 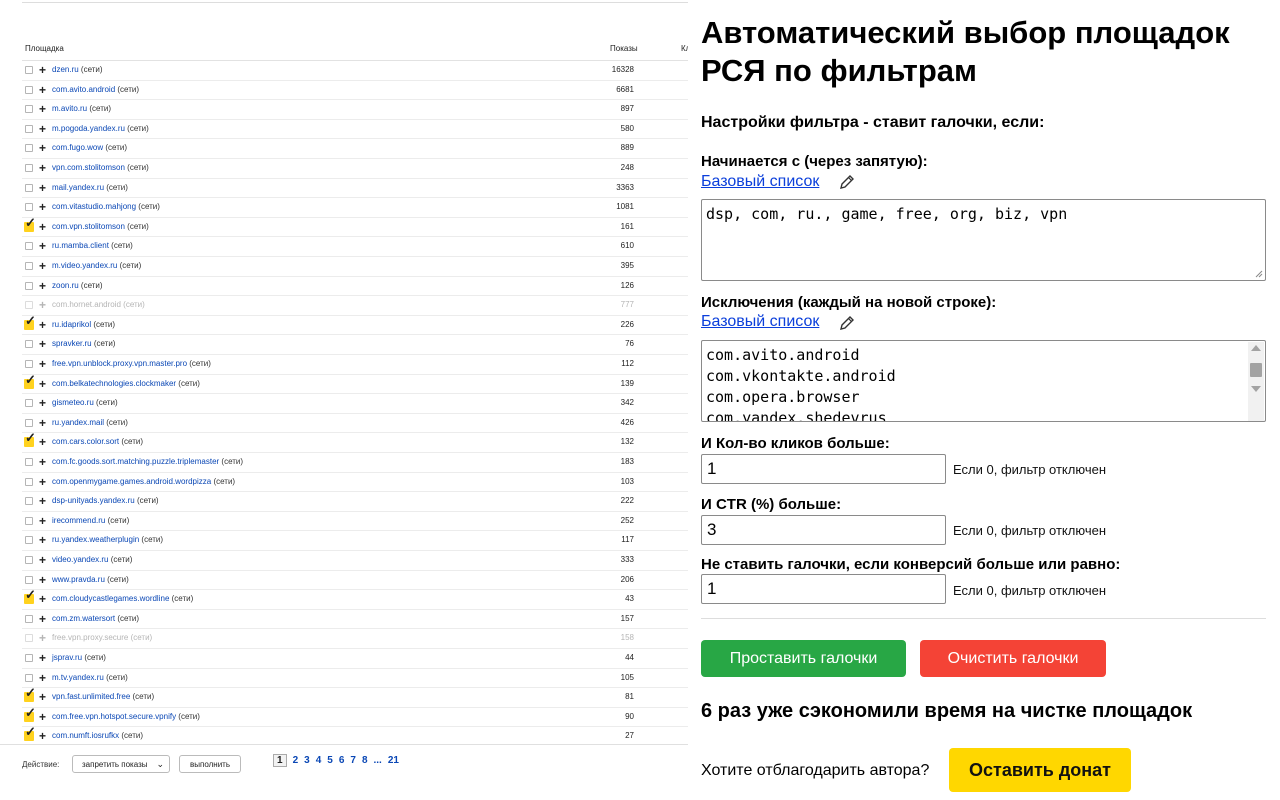 I want to click on site-link: com.zm.watersort (сети), so click(x=95, y=618).